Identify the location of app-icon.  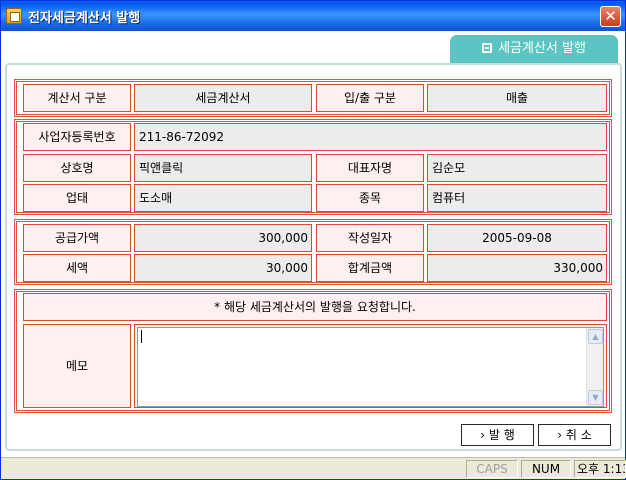
(14, 16).